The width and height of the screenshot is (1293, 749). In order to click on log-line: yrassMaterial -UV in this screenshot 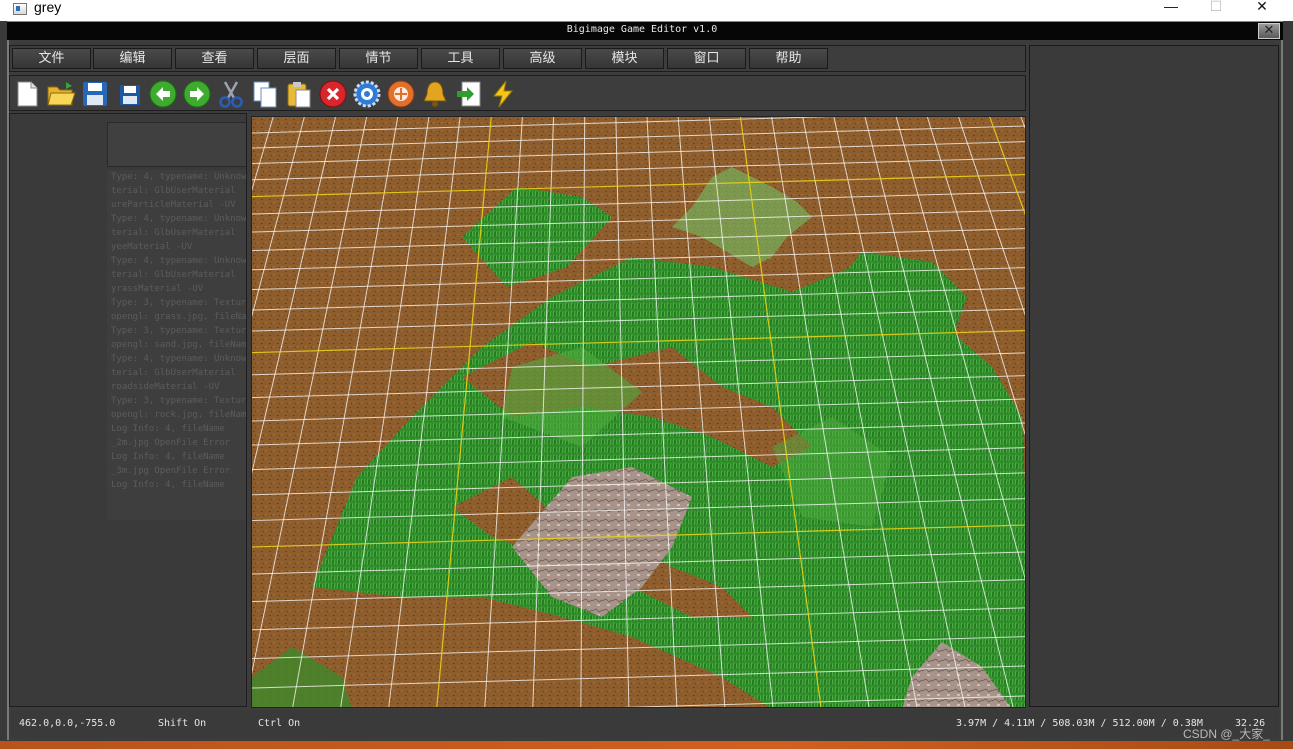, I will do `click(157, 289)`.